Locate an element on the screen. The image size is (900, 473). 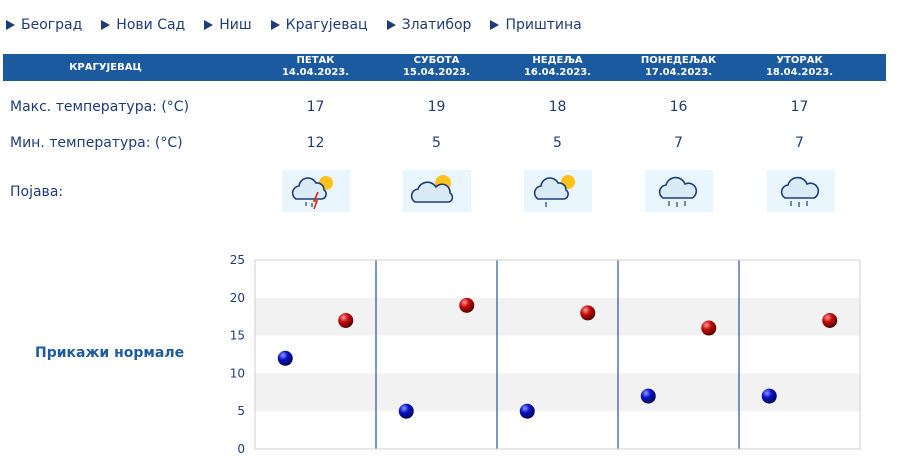
day-name: СУБОТА is located at coordinates (436, 60).